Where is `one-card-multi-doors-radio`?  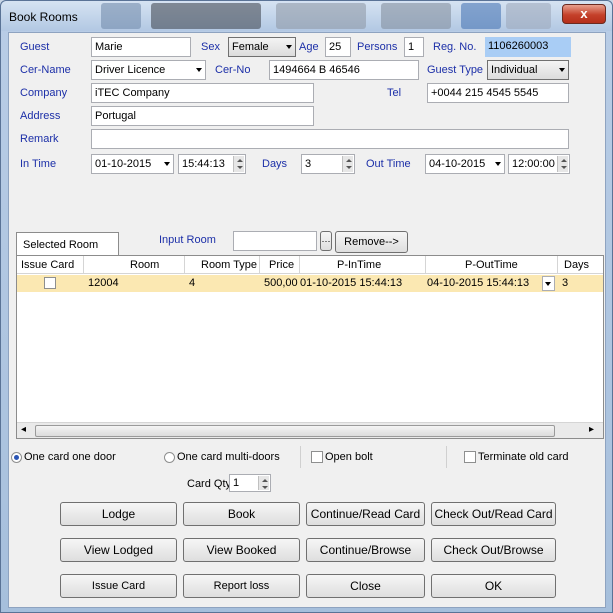 one-card-multi-doors-radio is located at coordinates (169, 457).